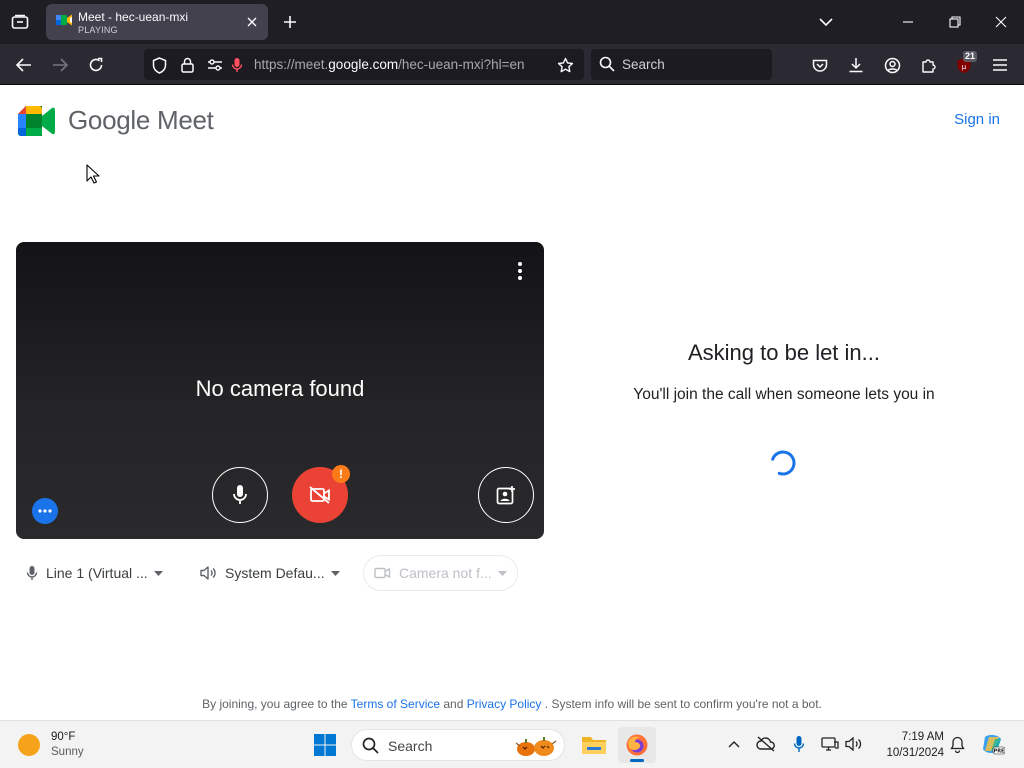 Image resolution: width=1024 pixels, height=768 pixels. What do you see at coordinates (799, 744) in the screenshot?
I see `microphone-tray-icon` at bounding box center [799, 744].